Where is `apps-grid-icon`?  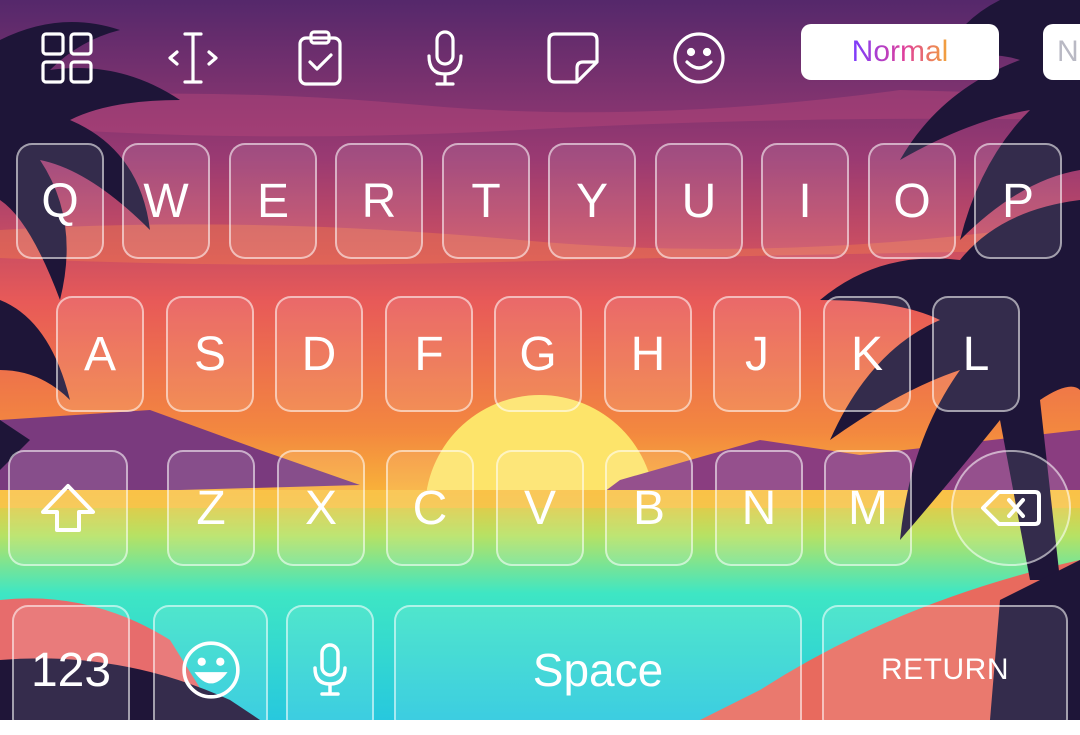 apps-grid-icon is located at coordinates (67, 58).